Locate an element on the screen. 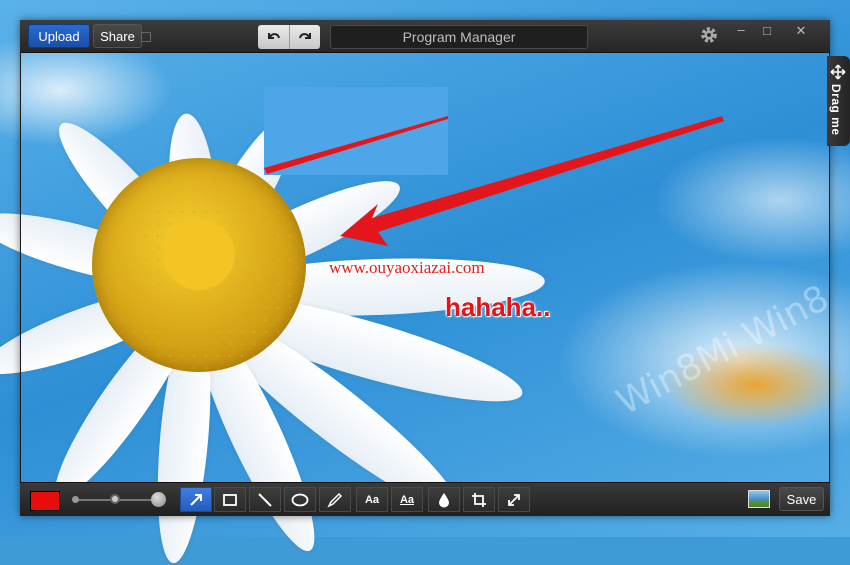 This screenshot has width=850, height=565. minimize-icon: – is located at coordinates (741, 29).